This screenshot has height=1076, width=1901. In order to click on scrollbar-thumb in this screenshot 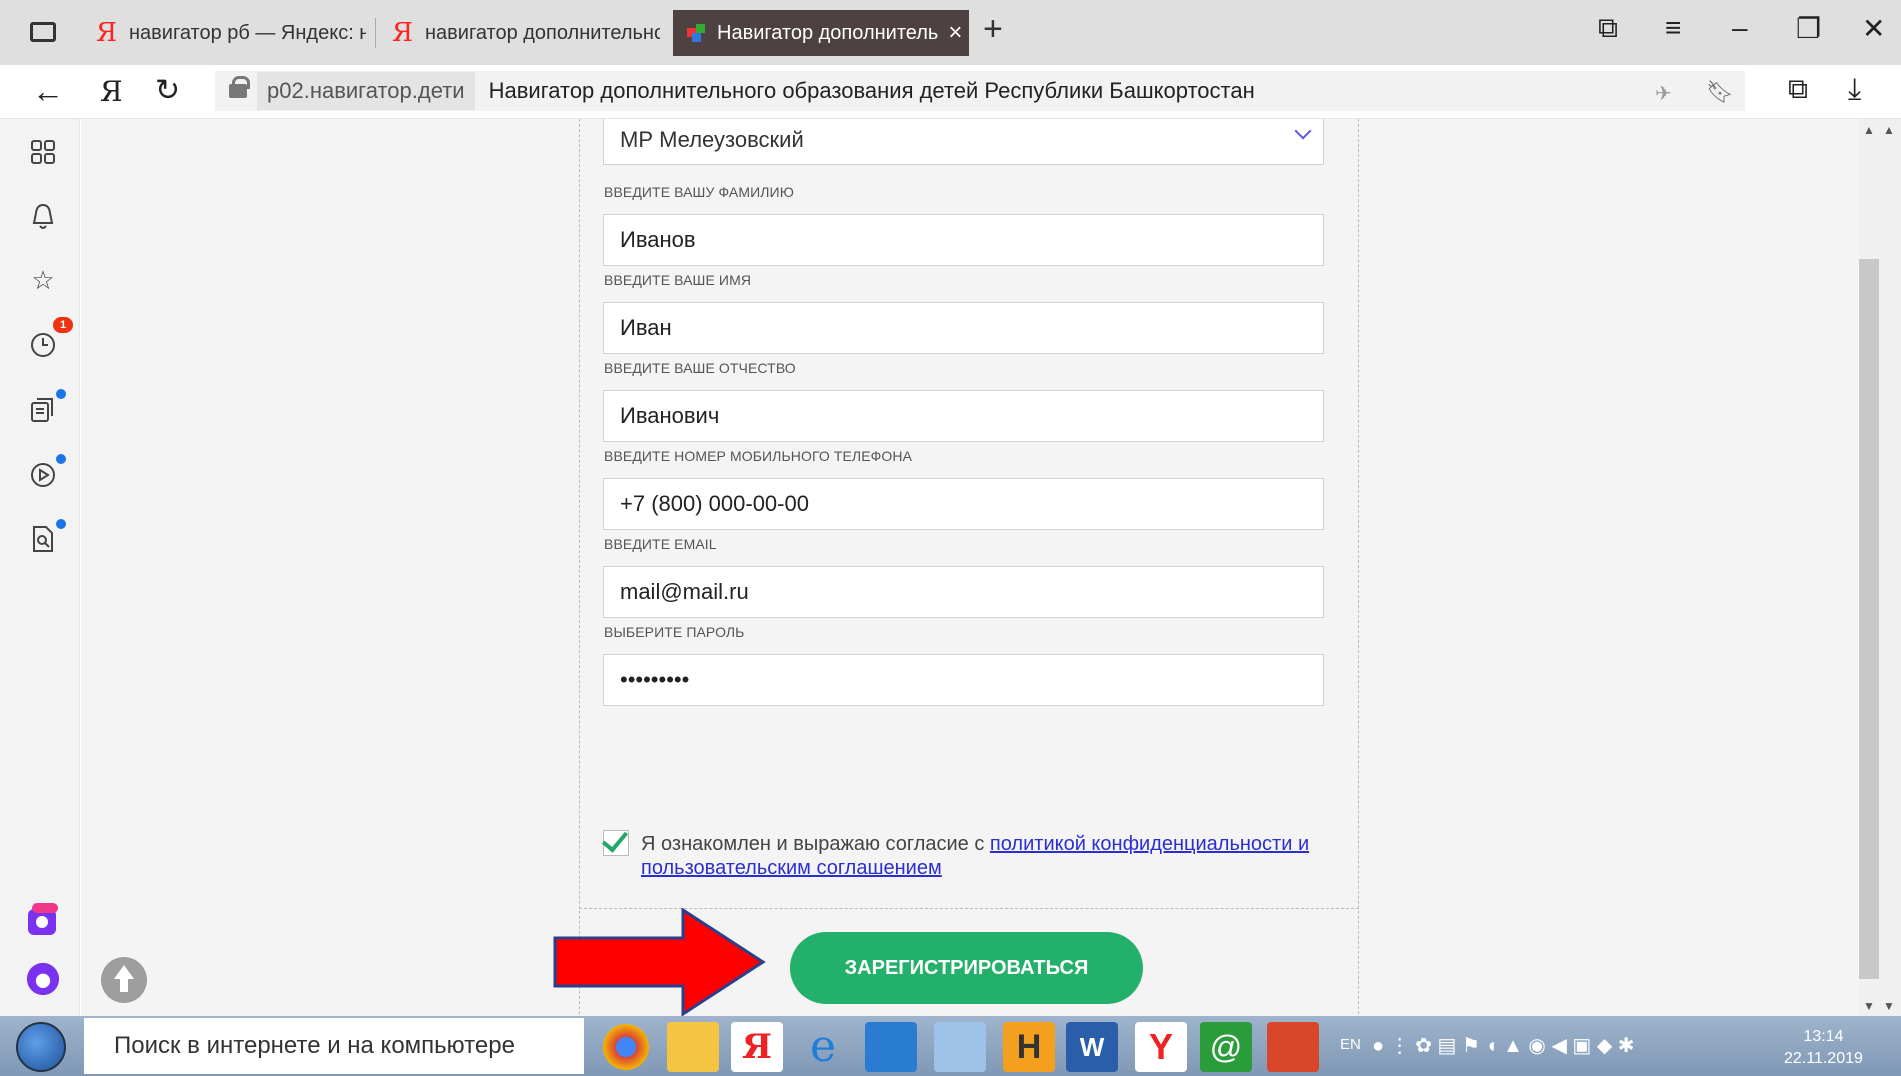, I will do `click(1869, 619)`.